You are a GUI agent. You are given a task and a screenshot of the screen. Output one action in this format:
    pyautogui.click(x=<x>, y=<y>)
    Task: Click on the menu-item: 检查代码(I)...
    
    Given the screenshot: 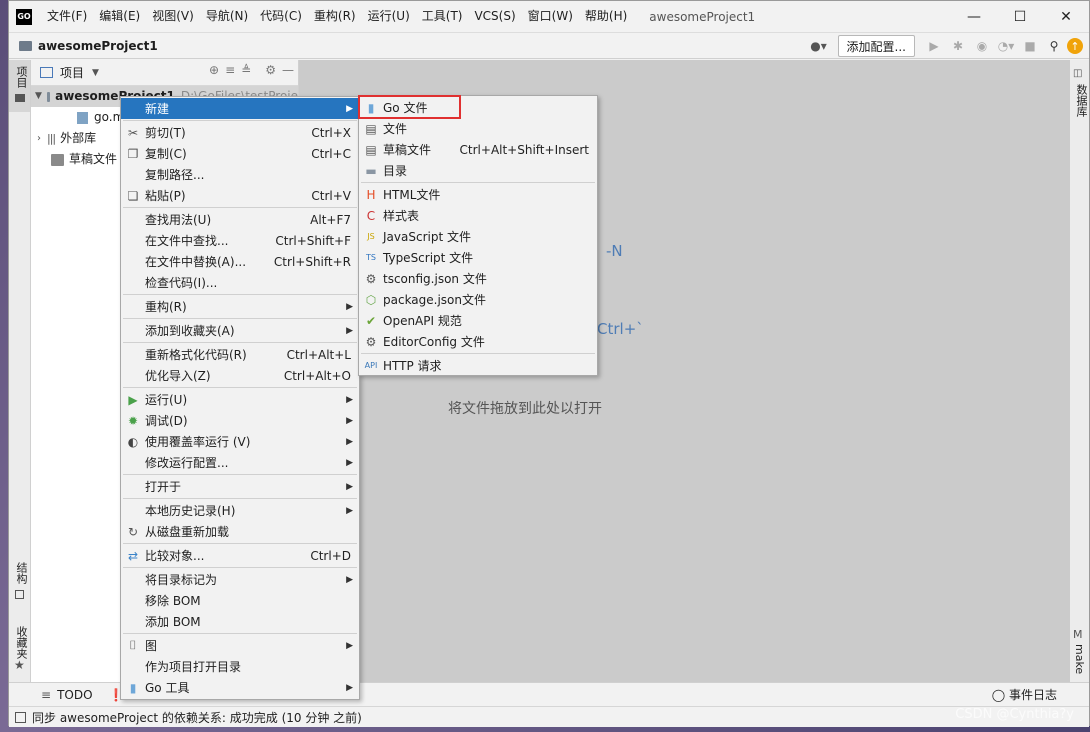 What is the action you would take?
    pyautogui.click(x=240, y=282)
    